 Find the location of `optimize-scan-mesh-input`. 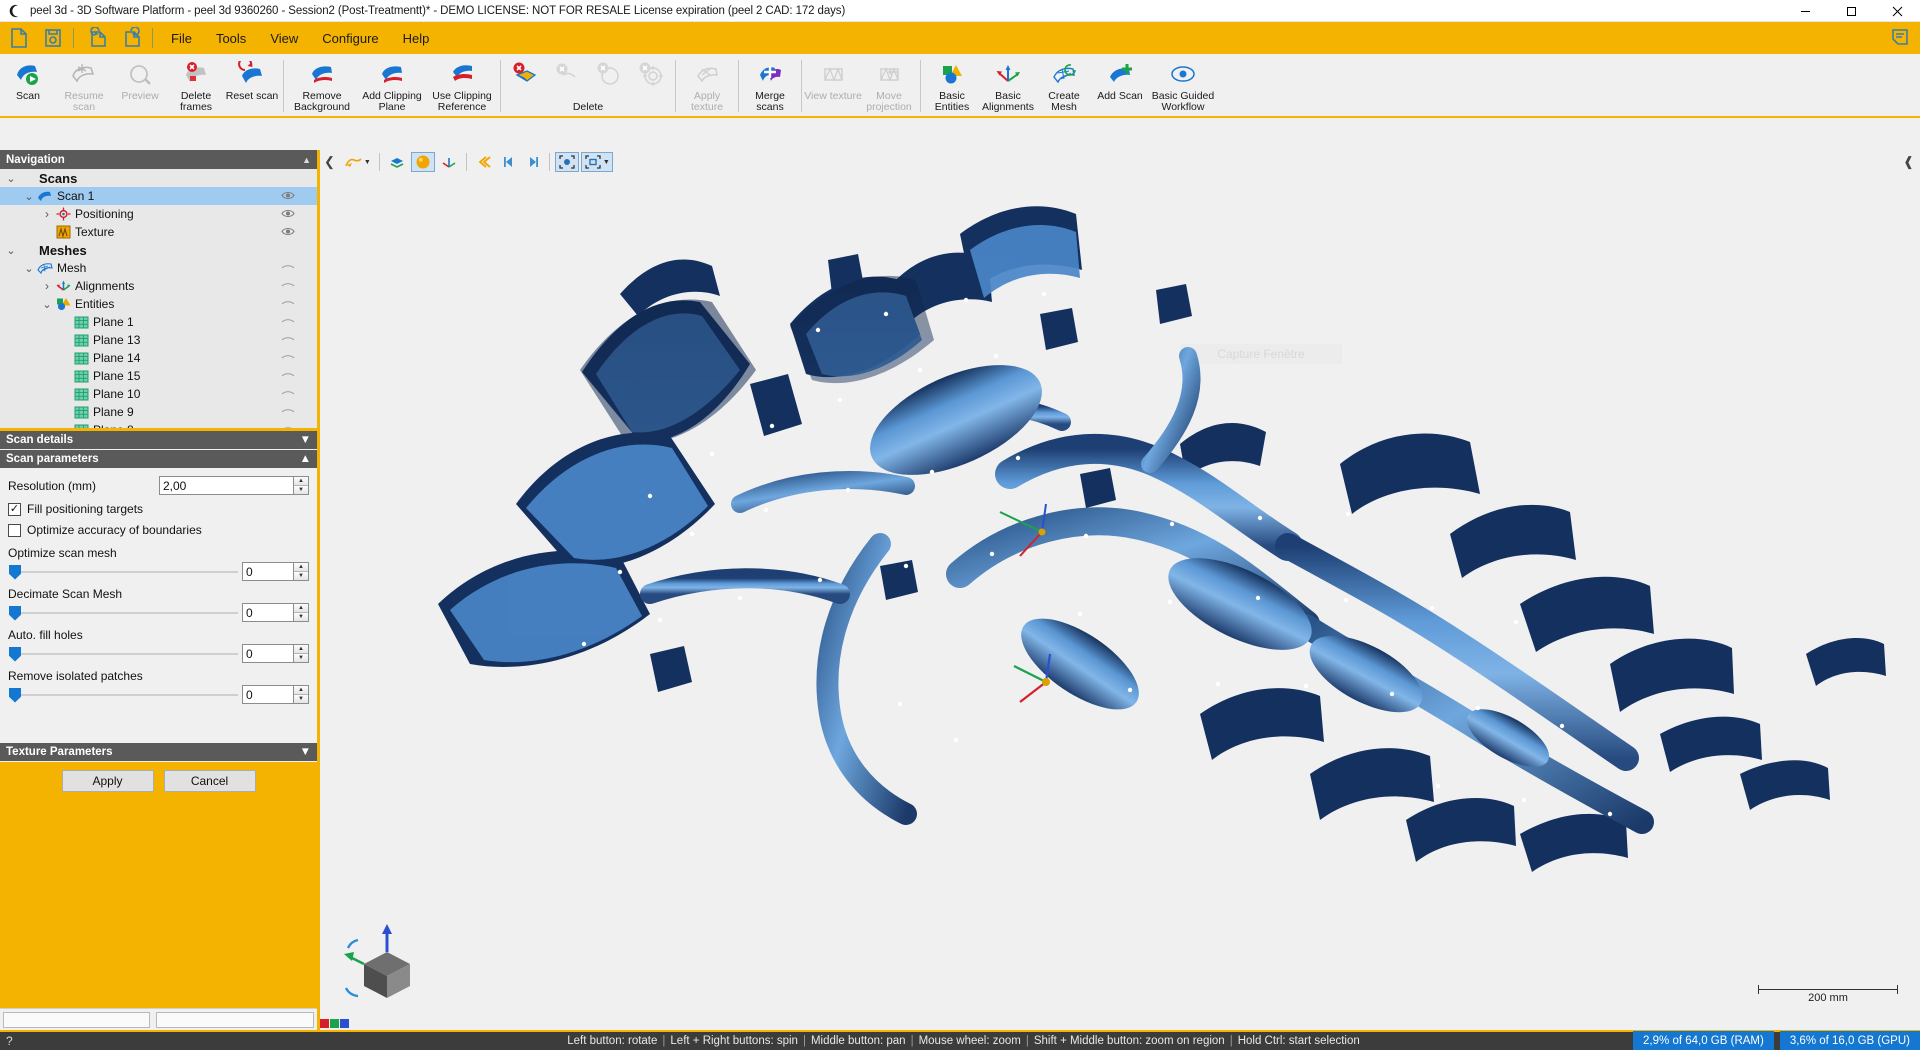

optimize-scan-mesh-input is located at coordinates (268, 571).